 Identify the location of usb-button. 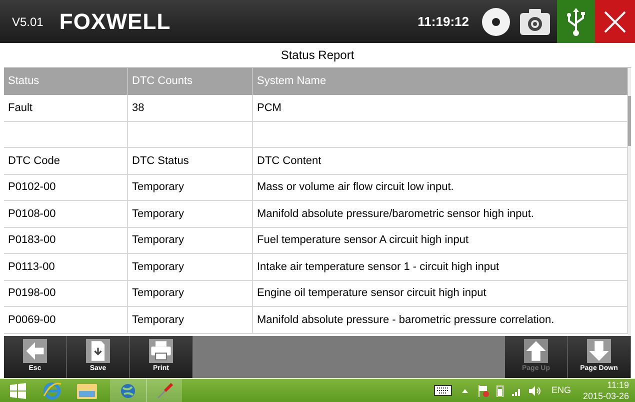
(576, 21).